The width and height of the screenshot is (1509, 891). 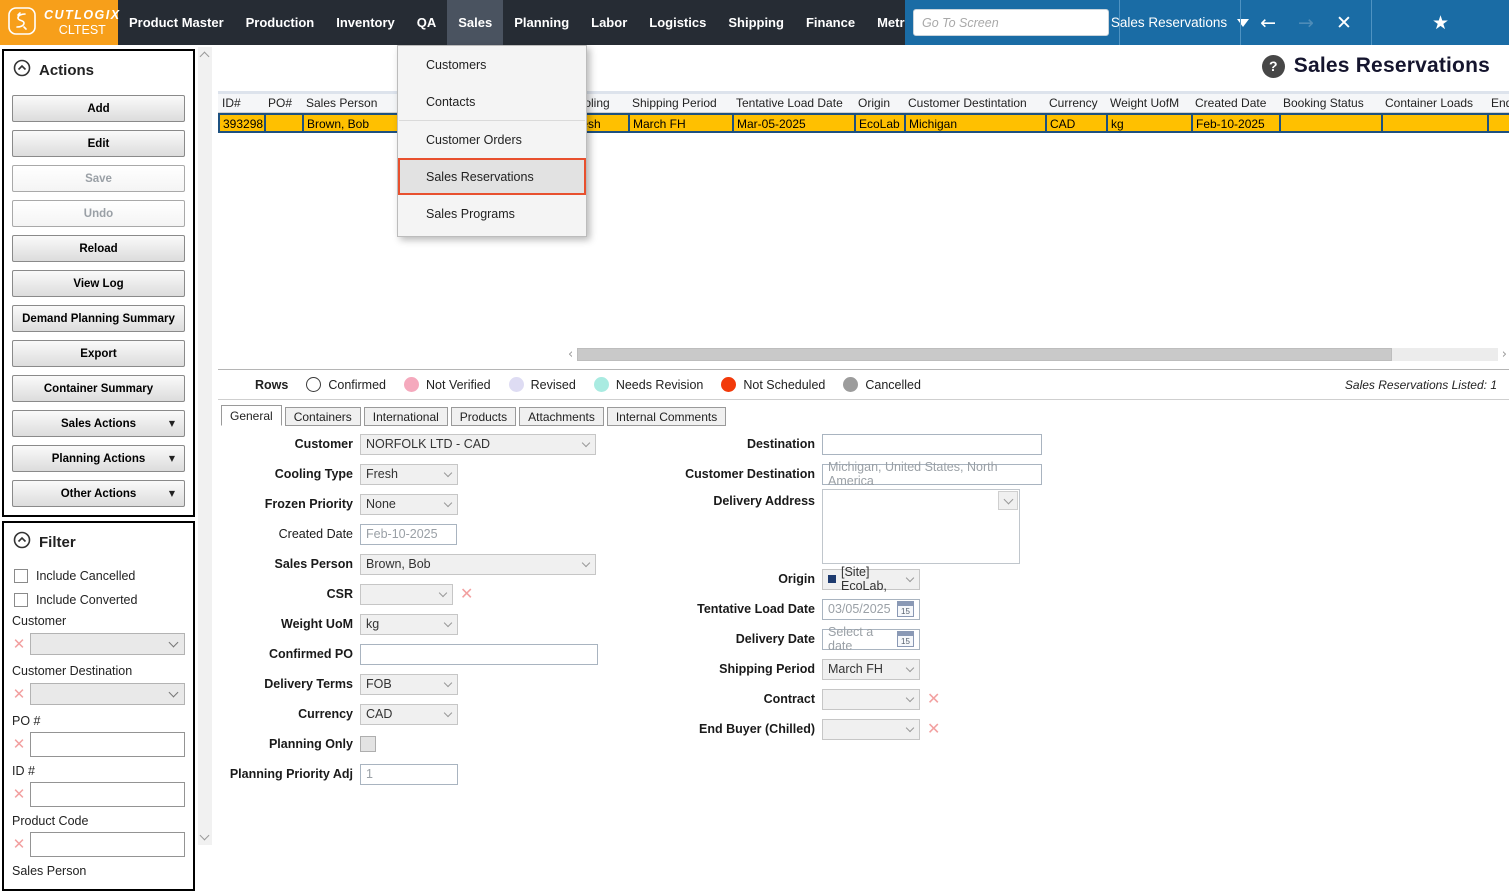 What do you see at coordinates (871, 729) in the screenshot?
I see `end-buyer-chilled-select` at bounding box center [871, 729].